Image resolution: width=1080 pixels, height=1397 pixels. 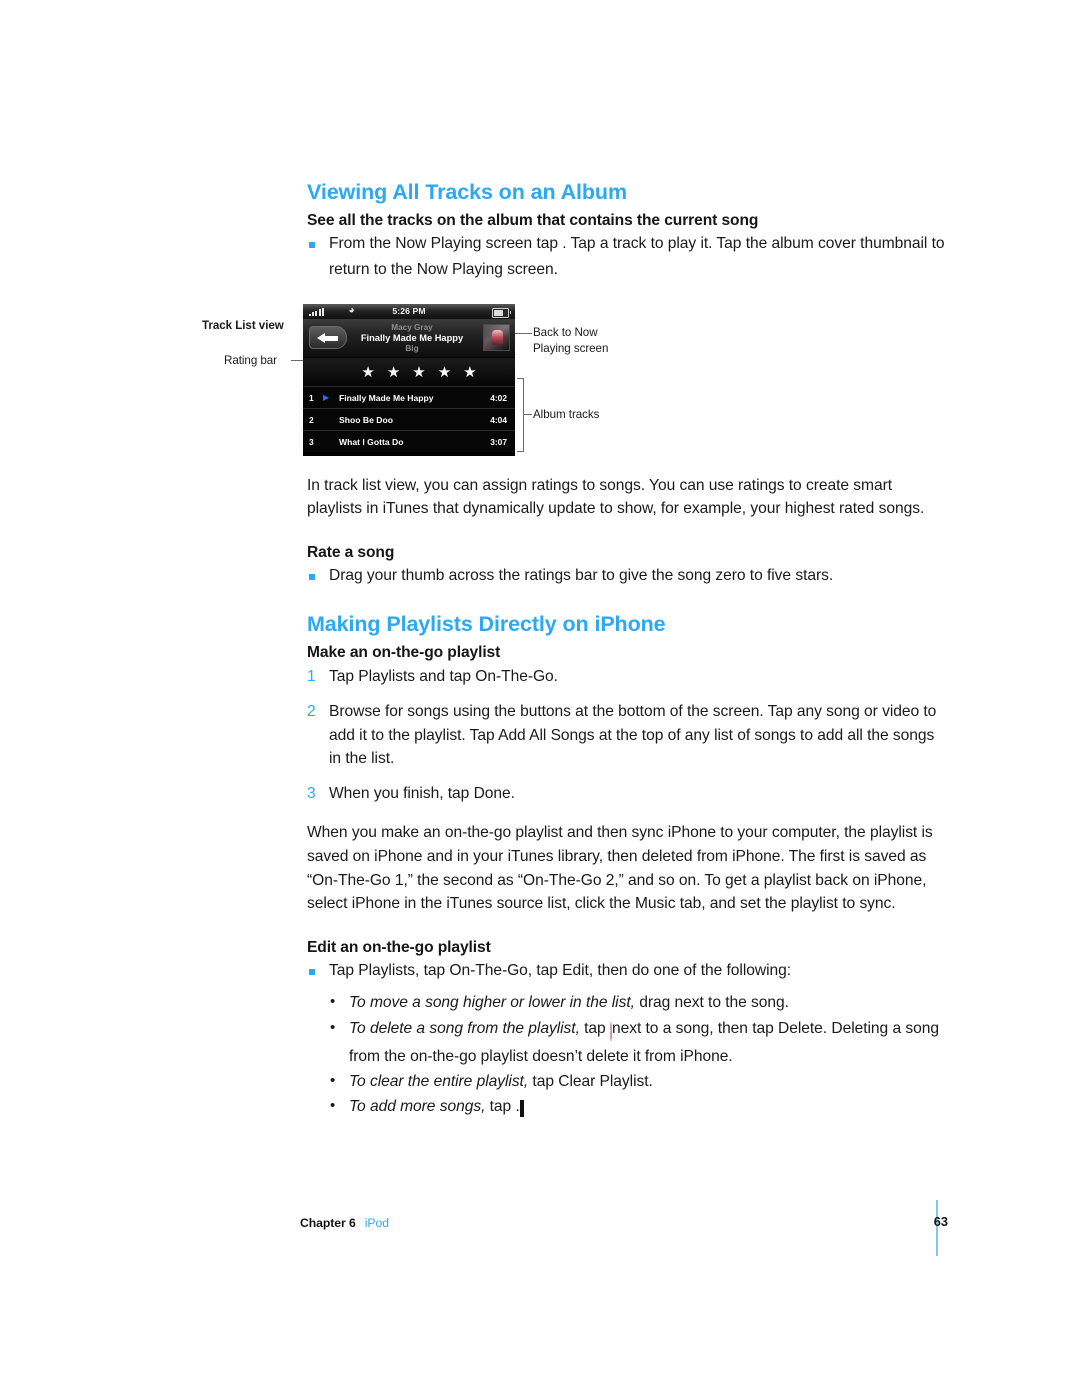 What do you see at coordinates (571, 348) in the screenshot?
I see `callout-line2: Playing screen` at bounding box center [571, 348].